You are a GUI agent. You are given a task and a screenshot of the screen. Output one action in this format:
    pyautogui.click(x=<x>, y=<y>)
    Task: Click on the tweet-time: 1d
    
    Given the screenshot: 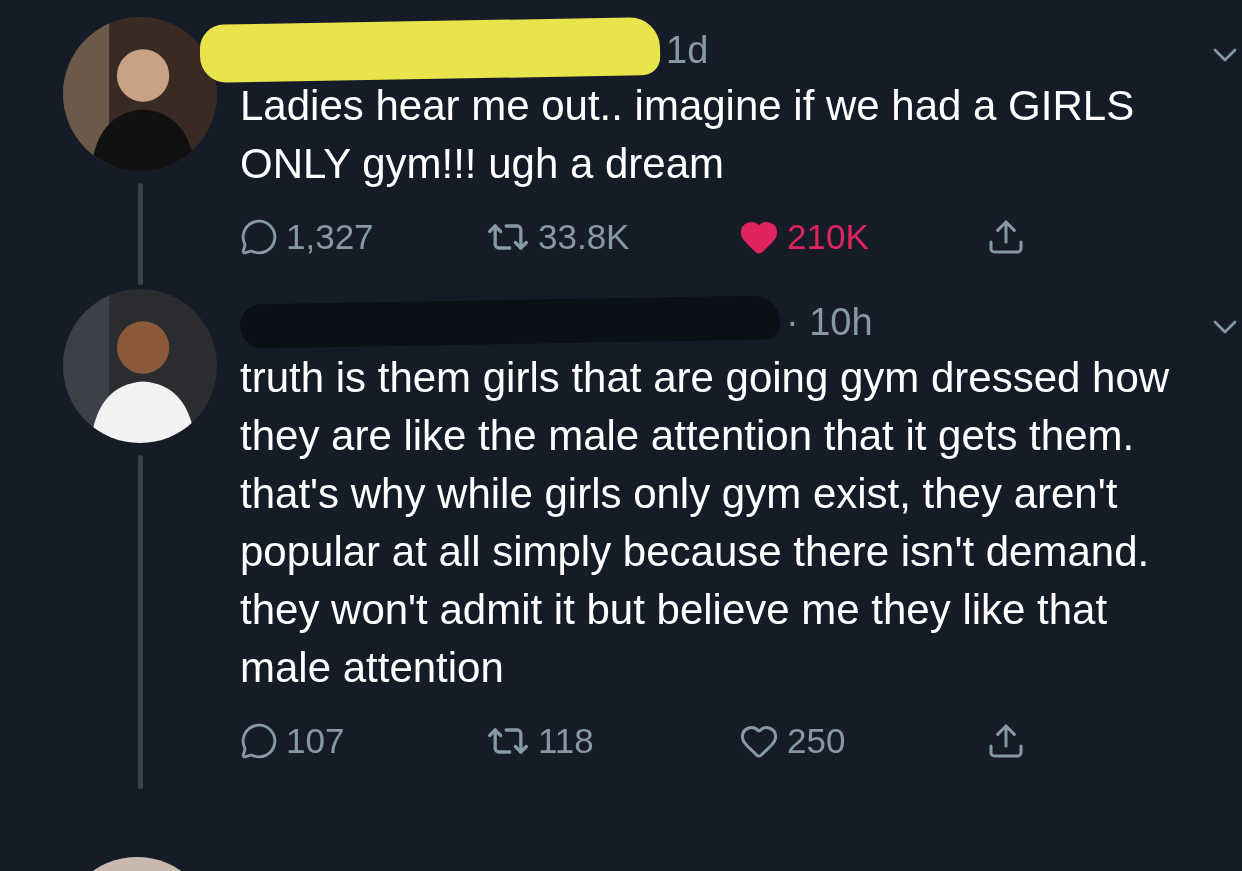 What is the action you would take?
    pyautogui.click(x=687, y=50)
    